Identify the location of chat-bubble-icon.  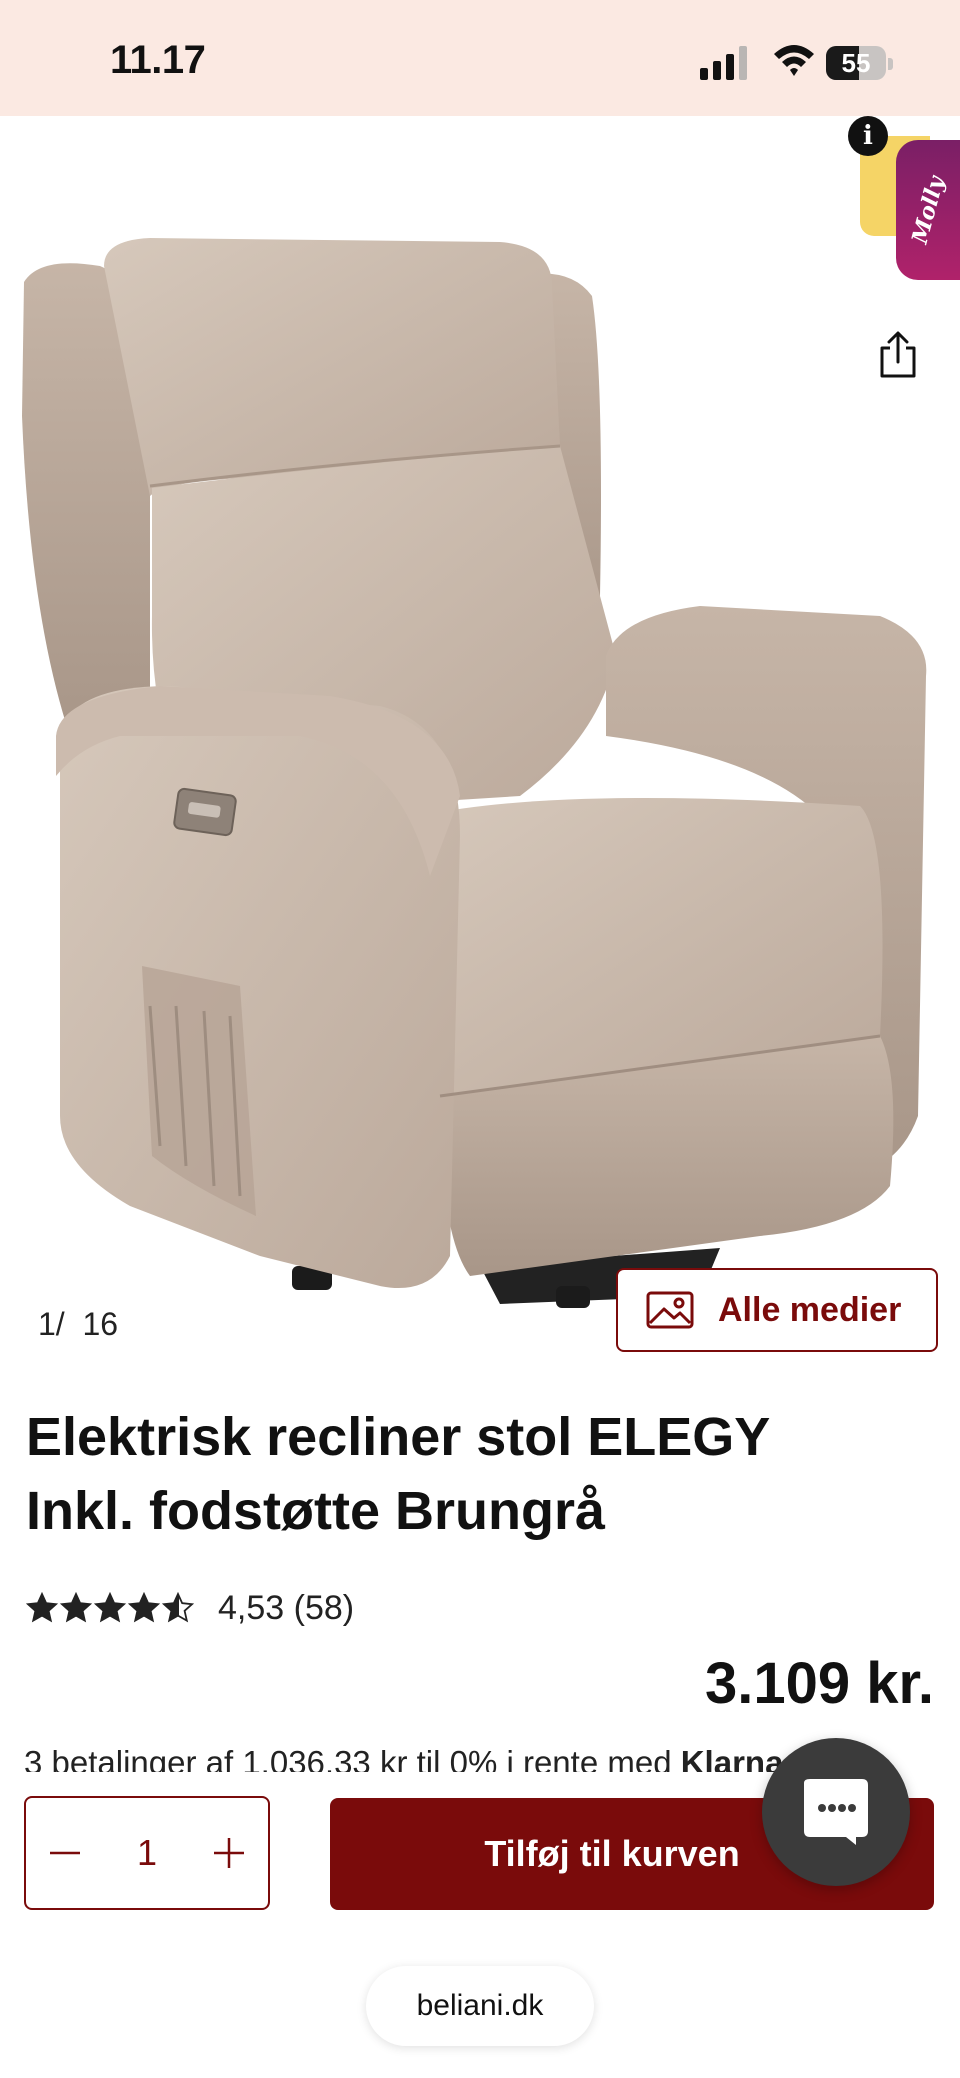
(836, 1812).